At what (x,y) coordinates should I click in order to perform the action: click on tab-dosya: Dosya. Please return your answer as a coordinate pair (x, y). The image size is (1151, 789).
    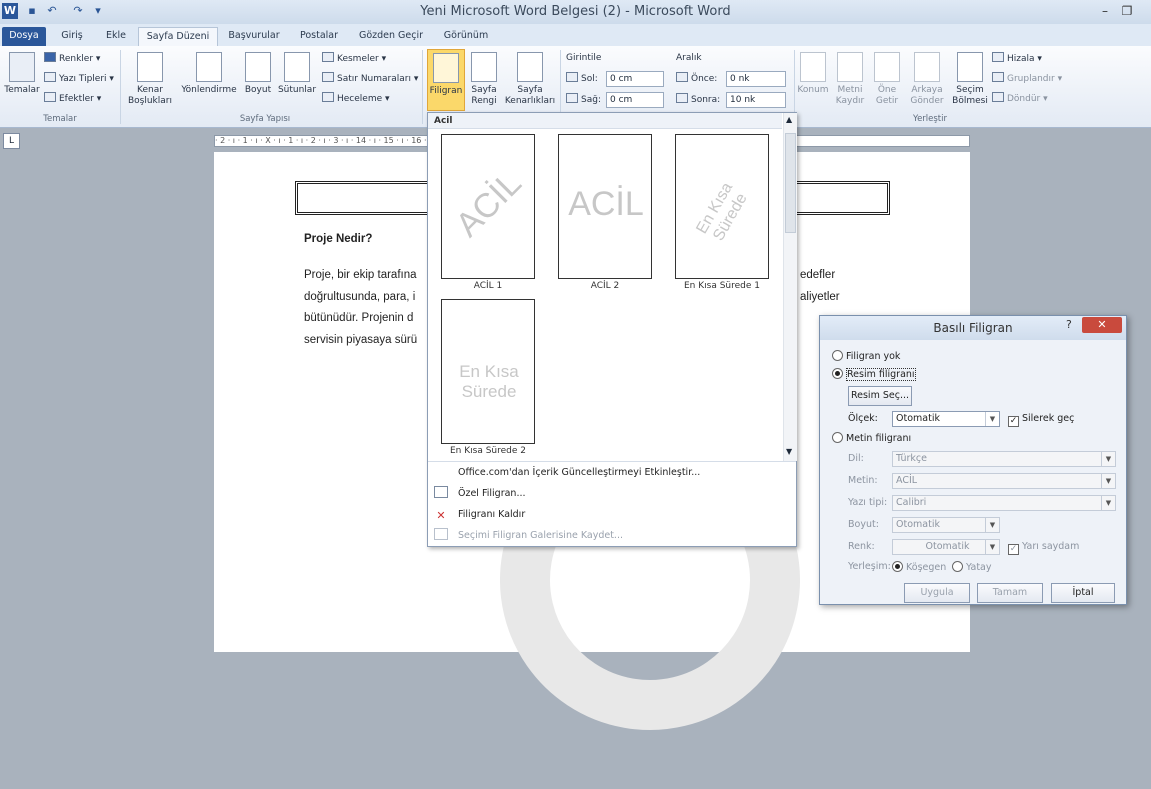
    Looking at the image, I should click on (24, 36).